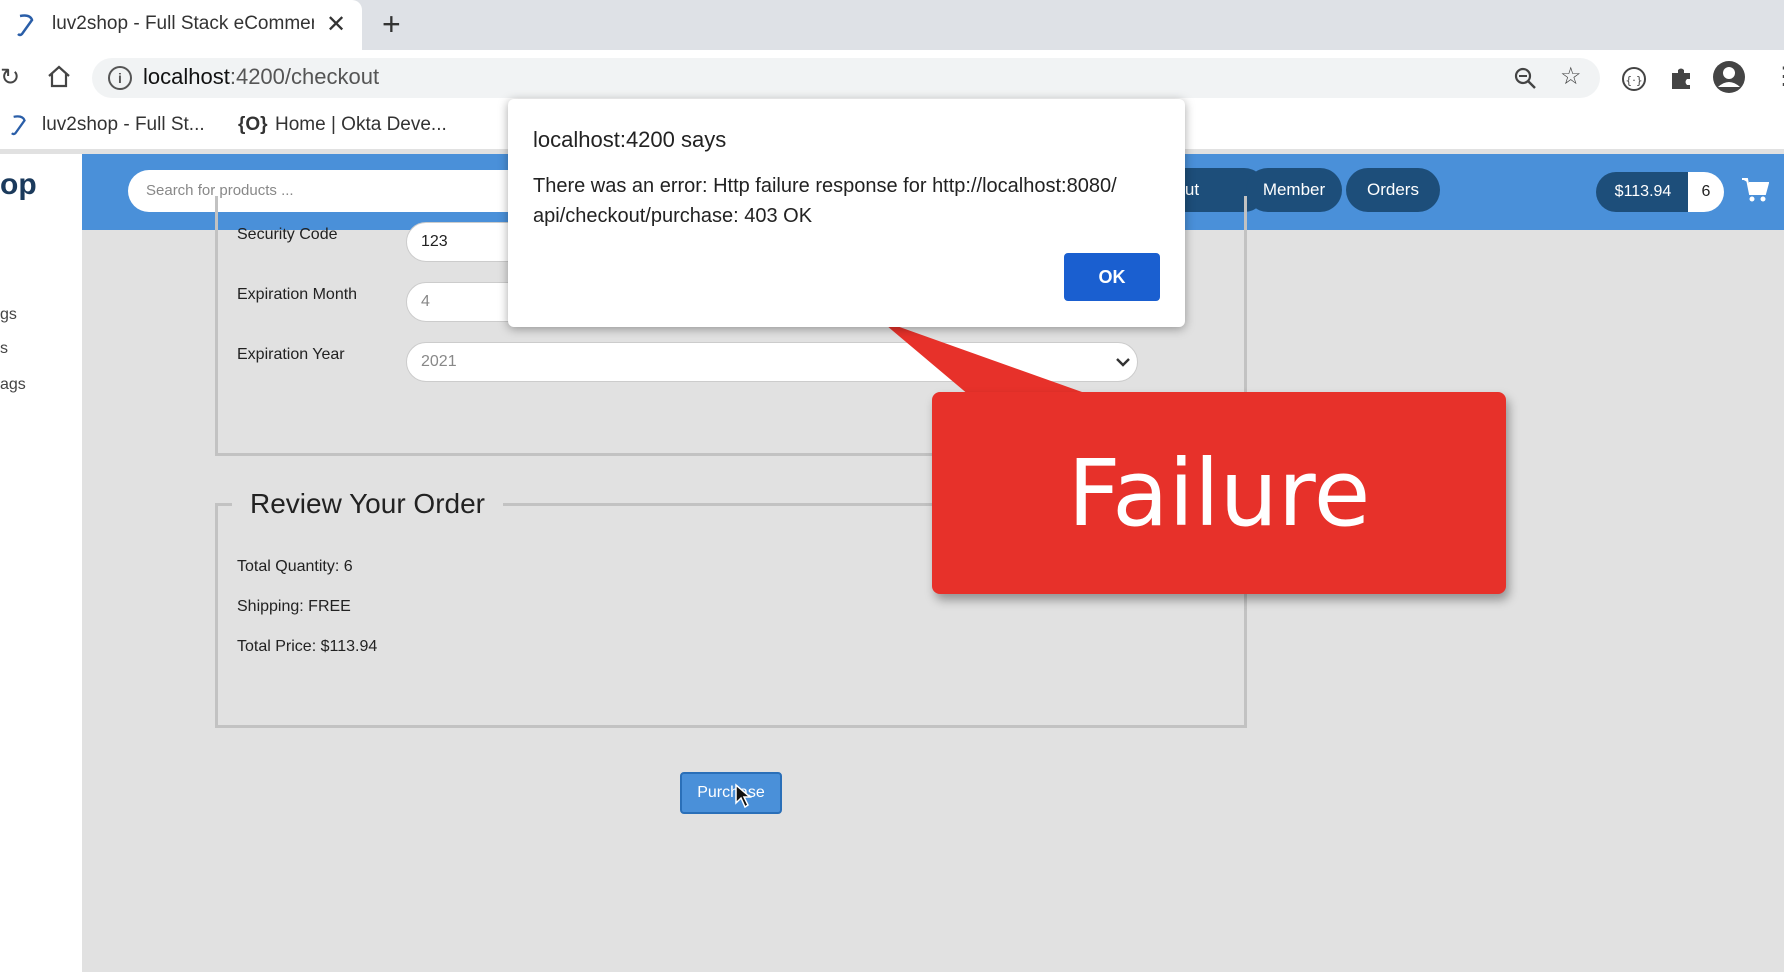 This screenshot has height=972, width=1784. Describe the element at coordinates (183, 23) in the screenshot. I see `tab-title: luv2shop - Full Stack eCommerce` at that location.